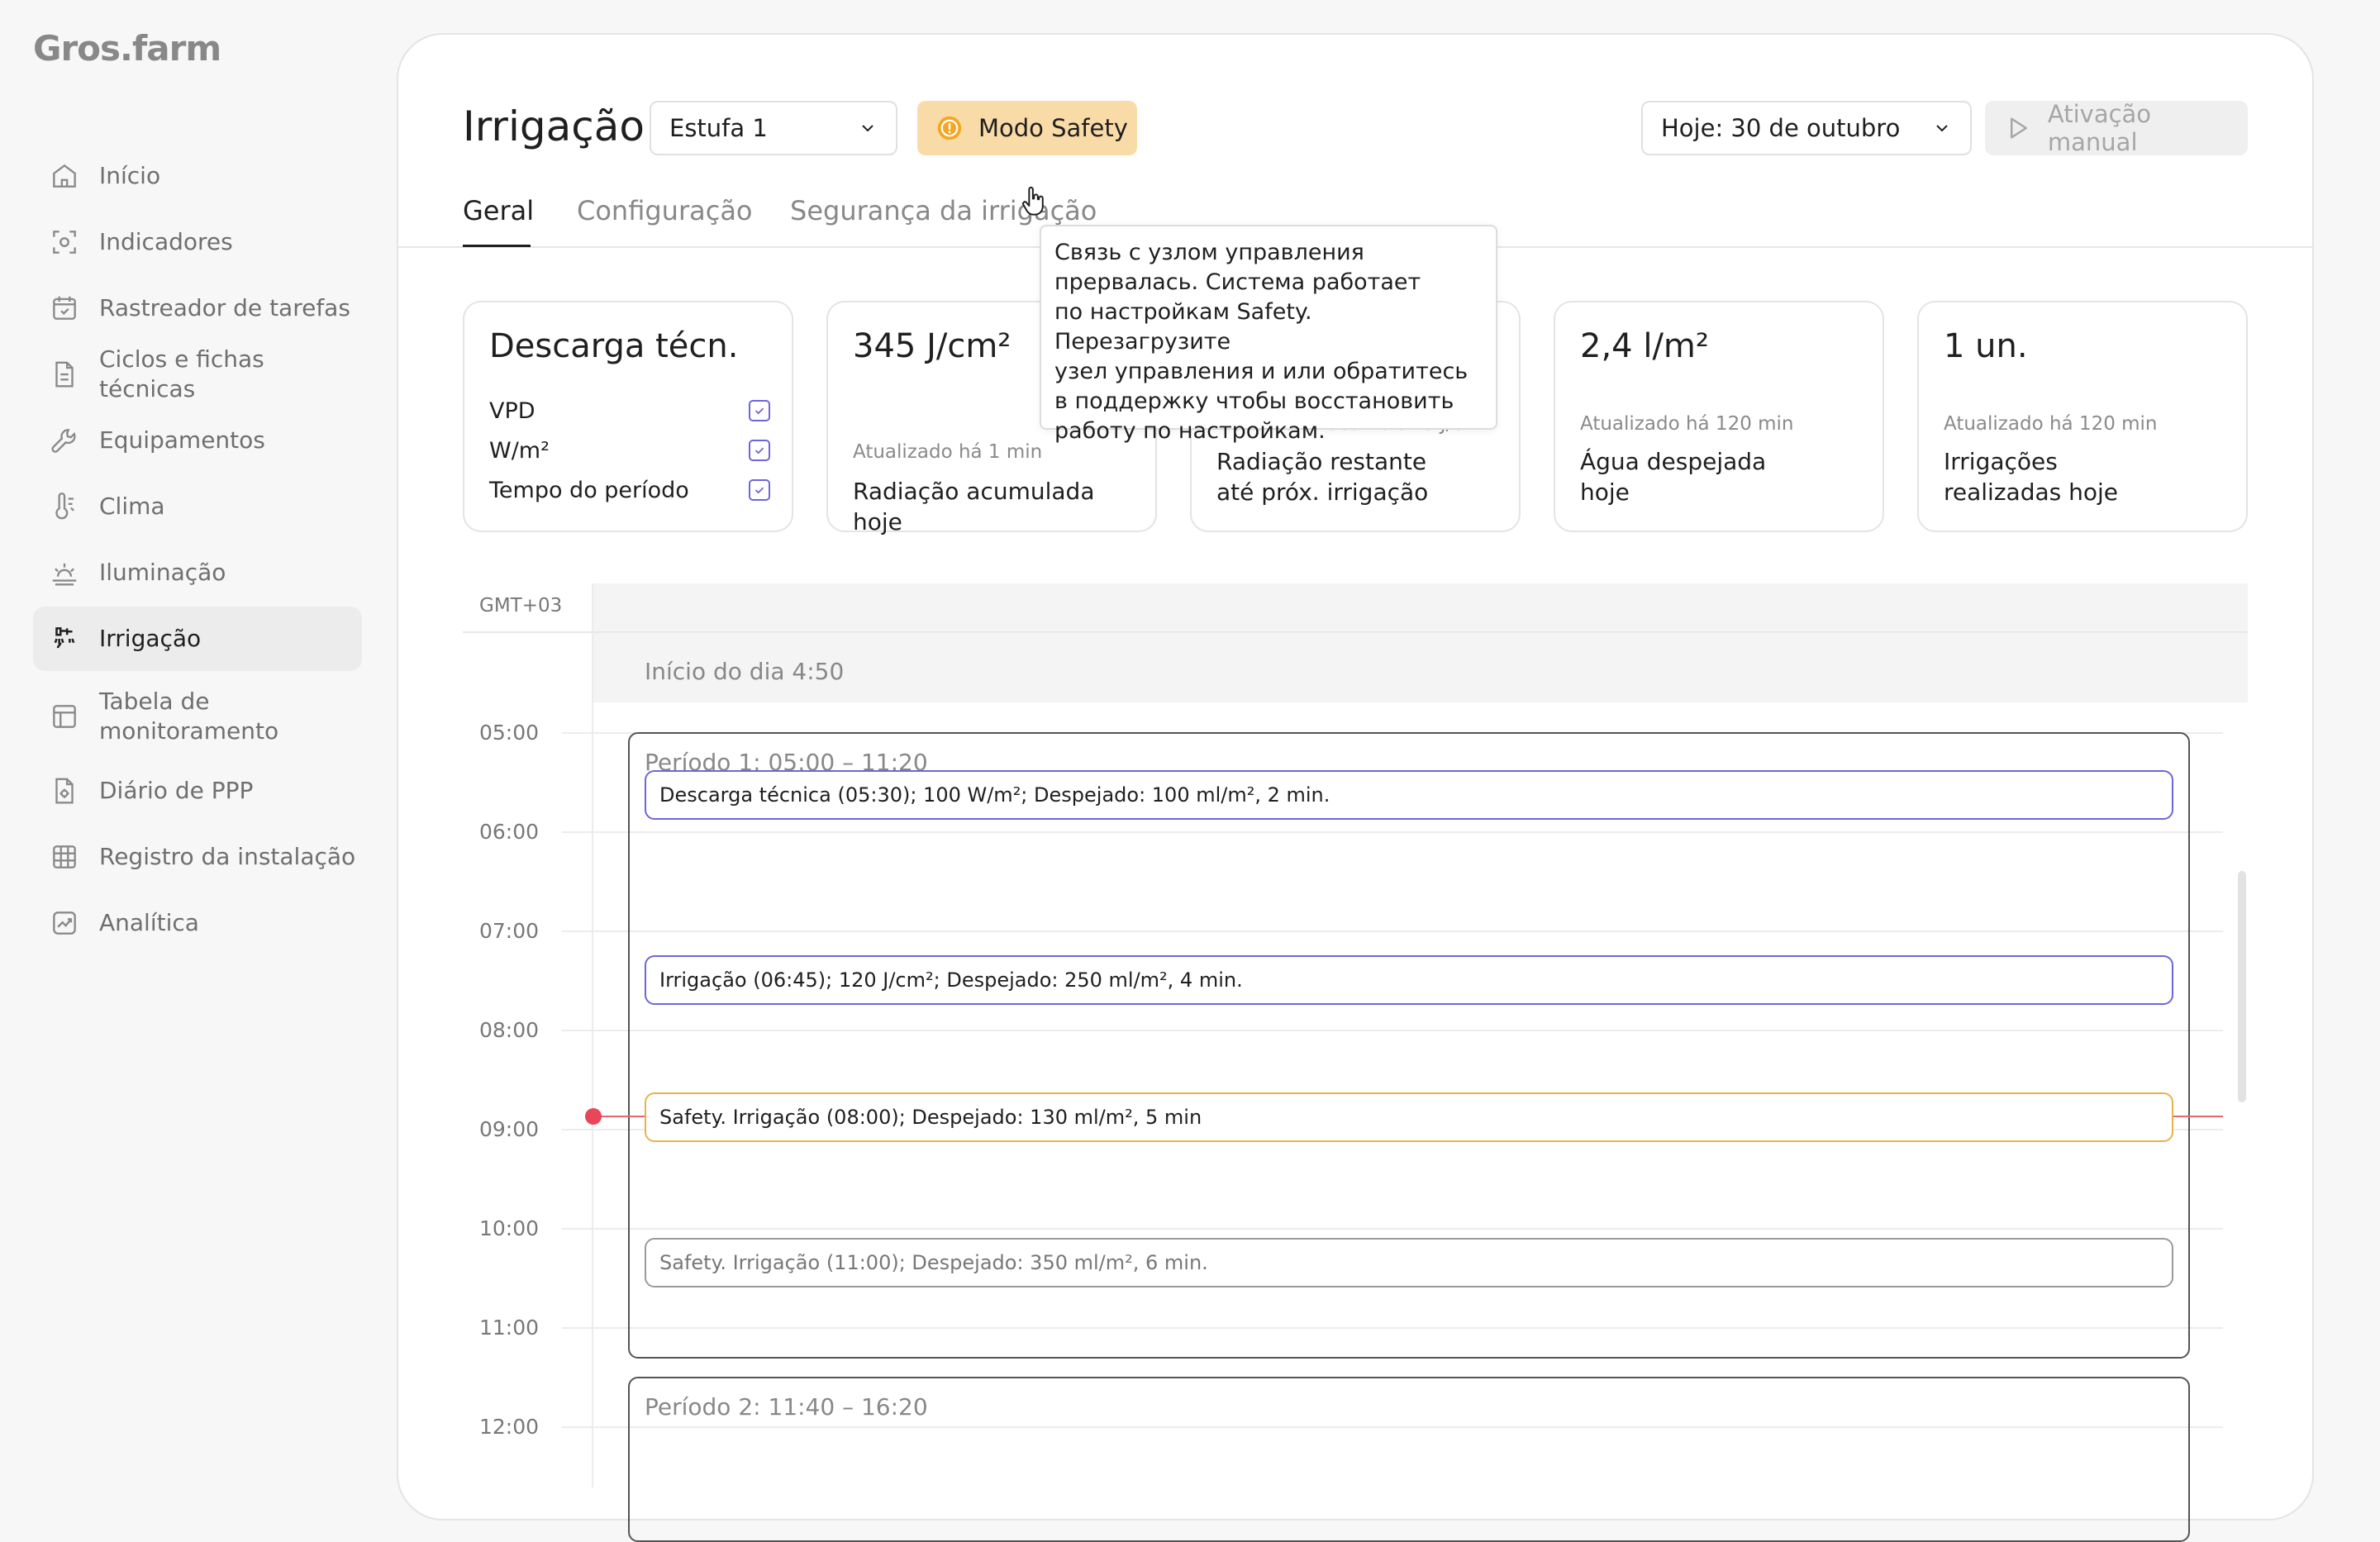 The height and width of the screenshot is (1542, 2380). What do you see at coordinates (2051, 424) in the screenshot?
I see `irrigations-updated: Atualizado há 120 min` at bounding box center [2051, 424].